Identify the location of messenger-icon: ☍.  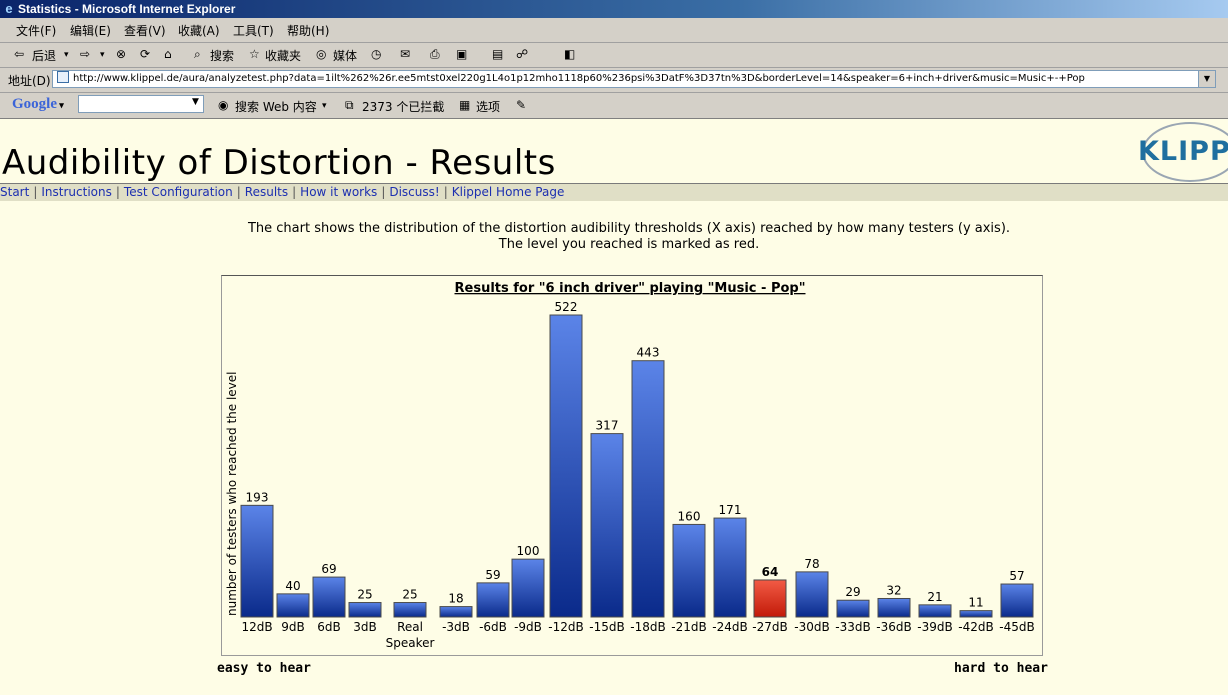
(522, 54).